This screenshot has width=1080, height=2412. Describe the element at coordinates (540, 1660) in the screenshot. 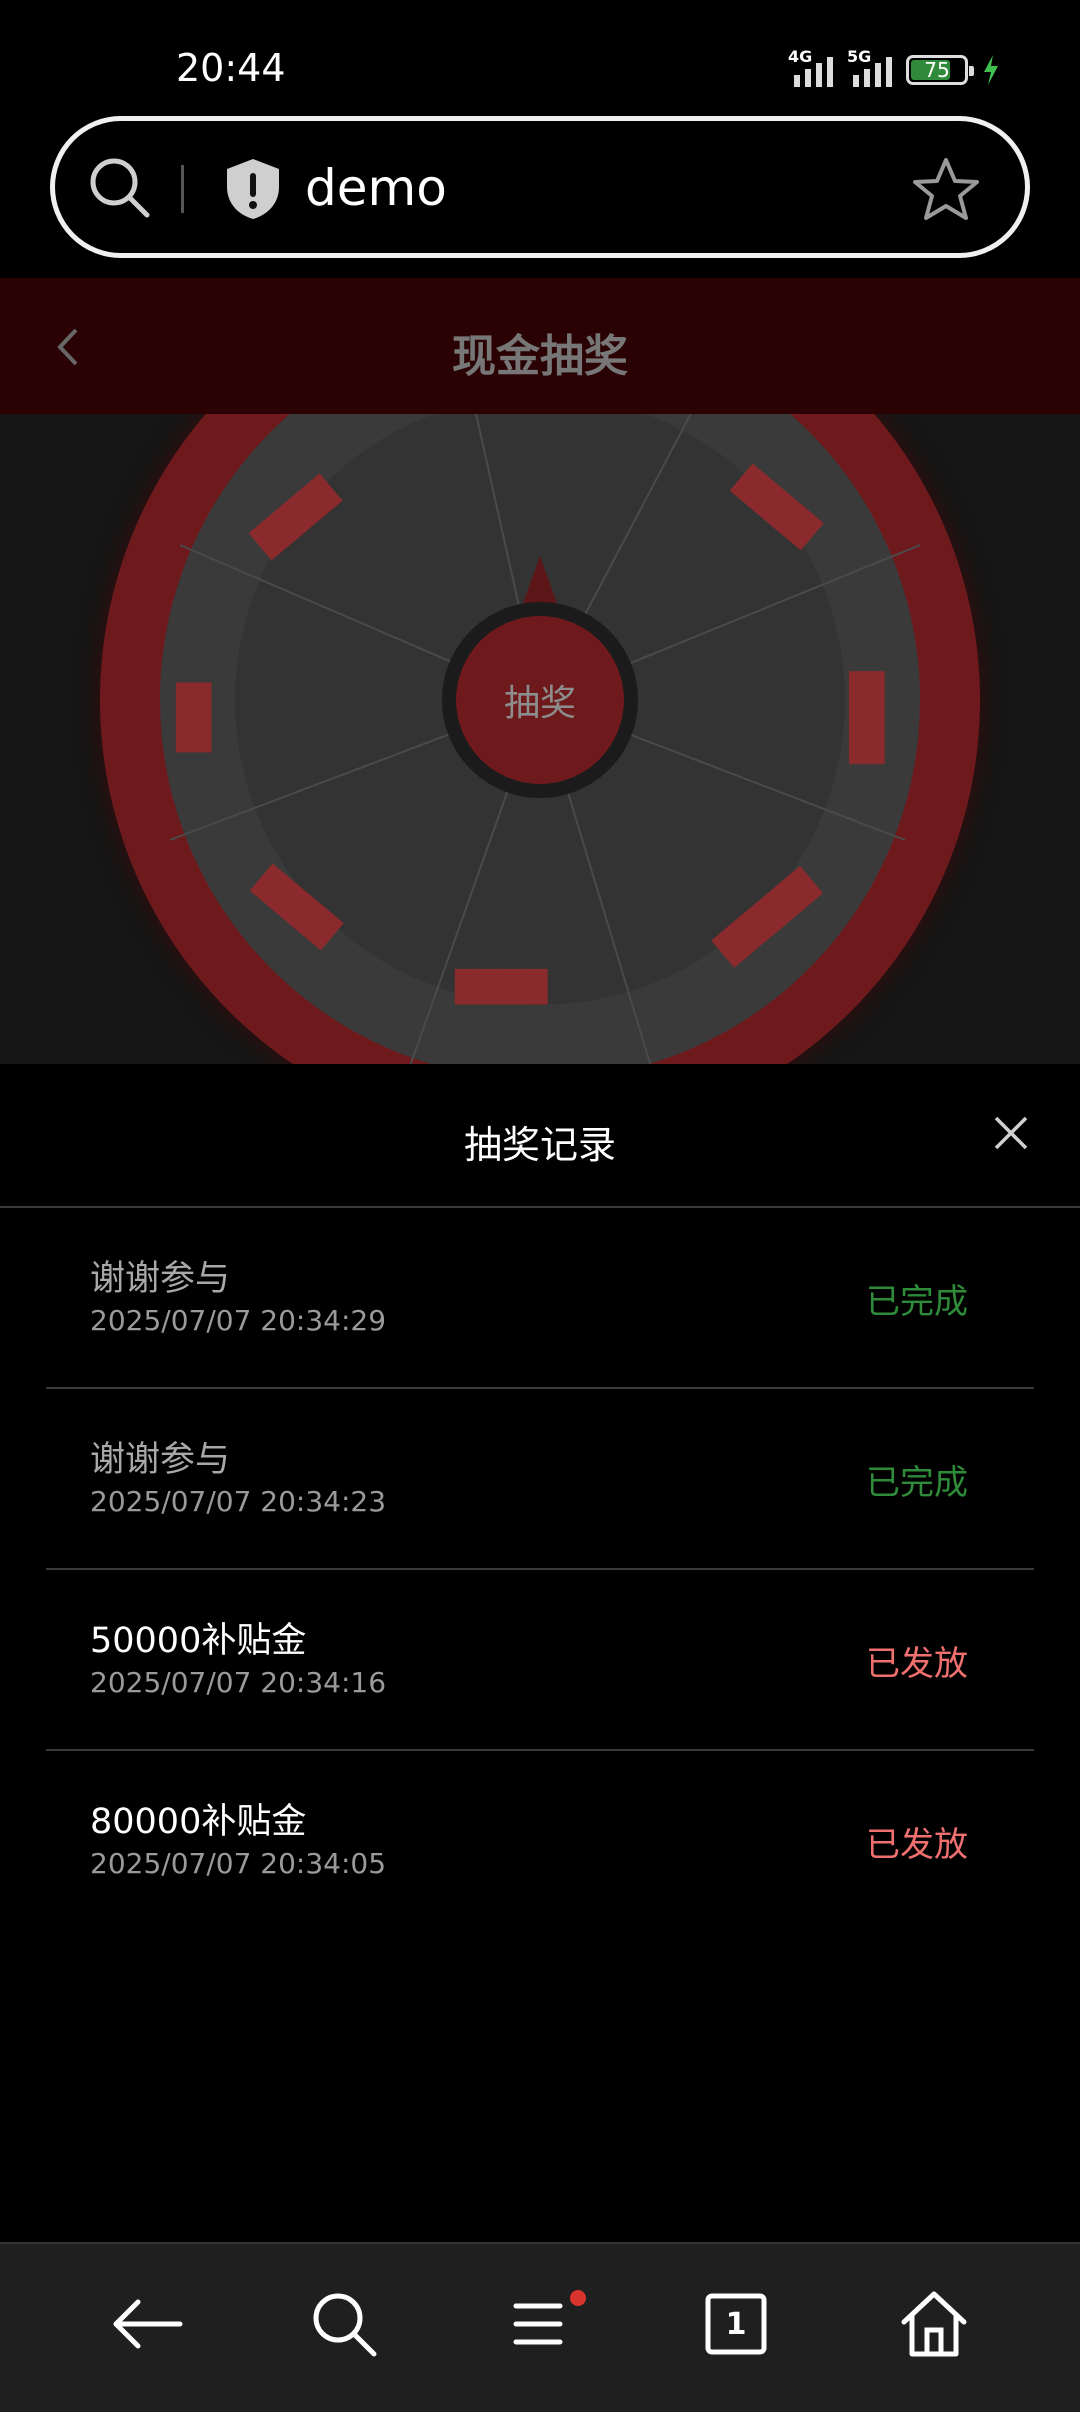

I see `record-item: 50000补贴金 2025/07/07 20:34:16 已发放` at that location.